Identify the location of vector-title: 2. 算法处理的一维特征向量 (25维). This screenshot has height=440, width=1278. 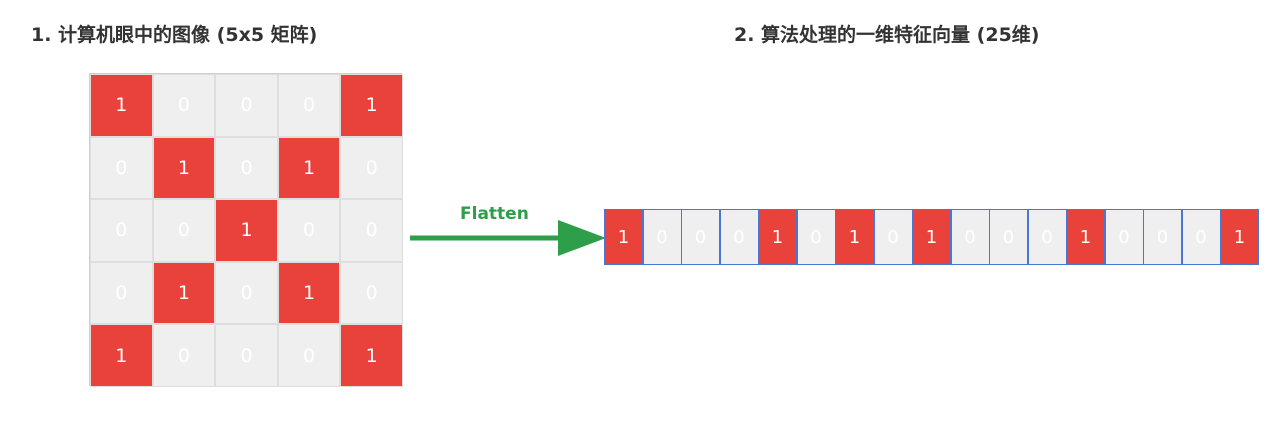
(887, 35).